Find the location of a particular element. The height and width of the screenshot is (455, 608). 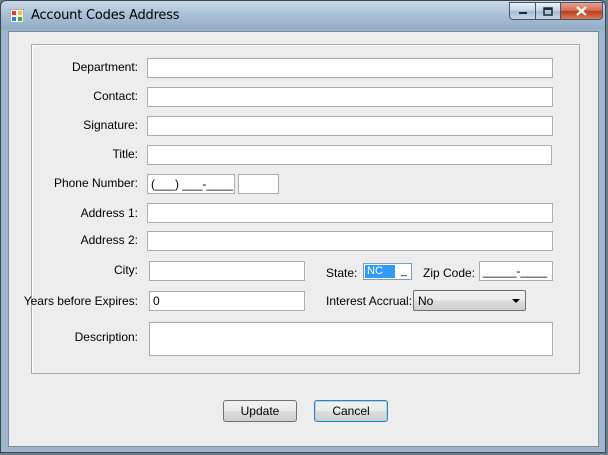

window-controls is located at coordinates (556, 11).